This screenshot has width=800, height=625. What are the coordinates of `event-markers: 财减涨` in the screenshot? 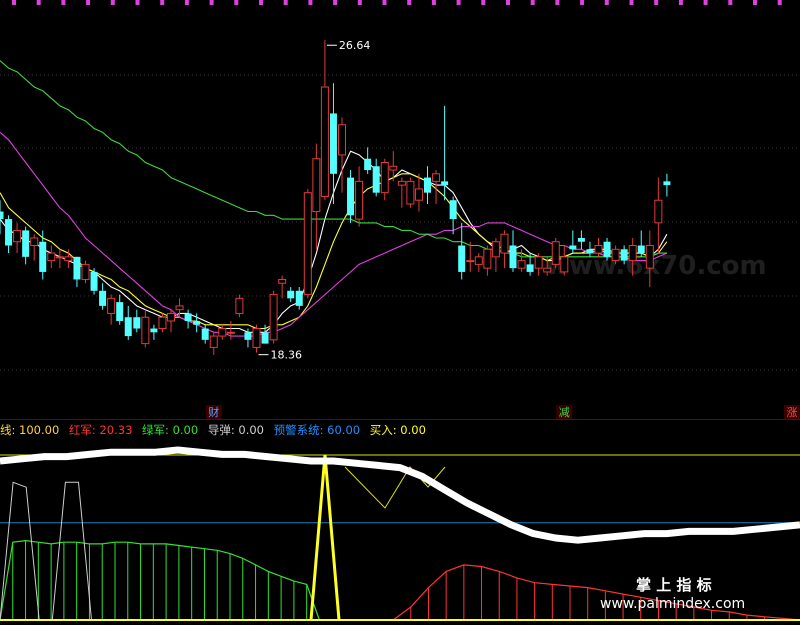 It's located at (502, 412).